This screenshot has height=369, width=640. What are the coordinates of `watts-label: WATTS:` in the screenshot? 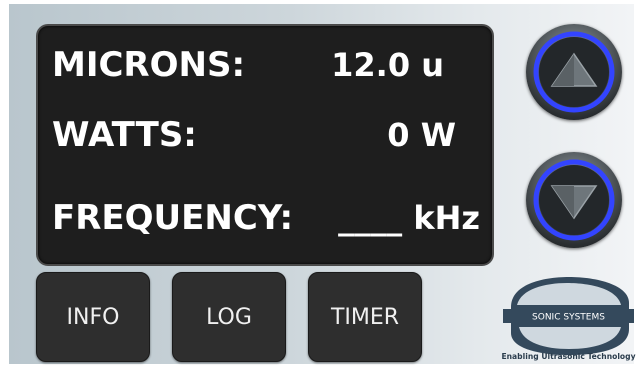 It's located at (124, 135).